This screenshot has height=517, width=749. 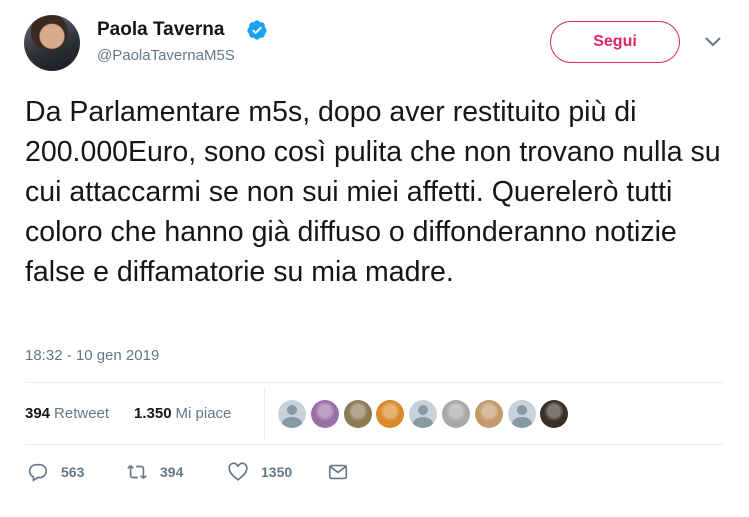 What do you see at coordinates (713, 42) in the screenshot?
I see `chevron-down-icon` at bounding box center [713, 42].